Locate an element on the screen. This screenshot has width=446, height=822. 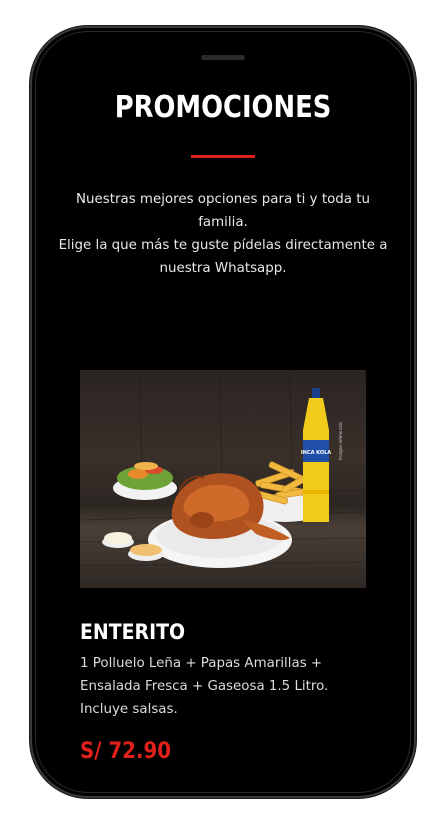
promo-price: S/ 72.90 is located at coordinates (126, 751).